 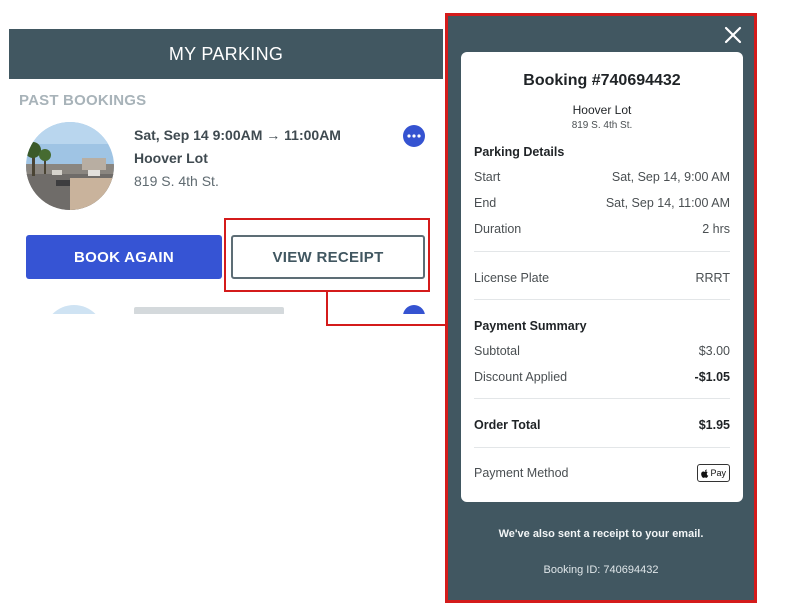 What do you see at coordinates (716, 229) in the screenshot?
I see `detail-value: 2 hrs` at bounding box center [716, 229].